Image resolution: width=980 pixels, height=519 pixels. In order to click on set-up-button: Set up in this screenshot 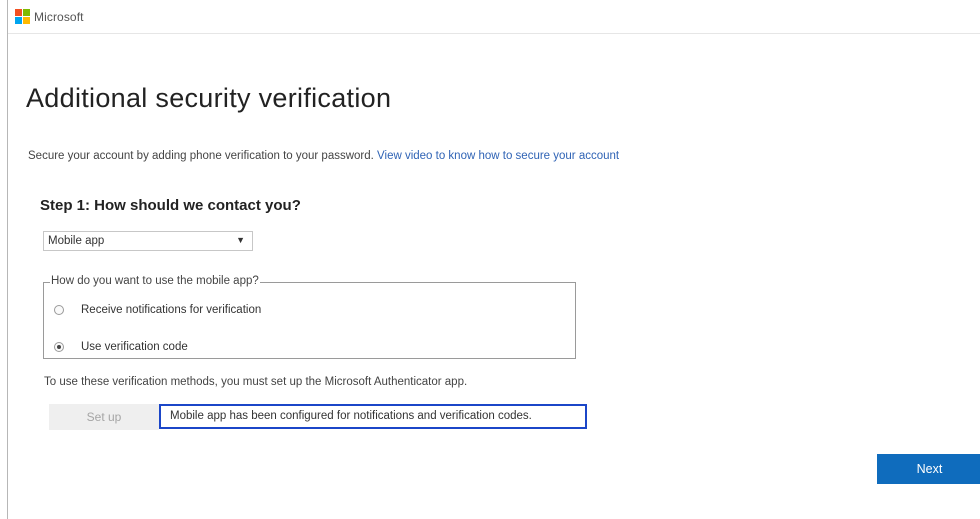, I will do `click(104, 417)`.